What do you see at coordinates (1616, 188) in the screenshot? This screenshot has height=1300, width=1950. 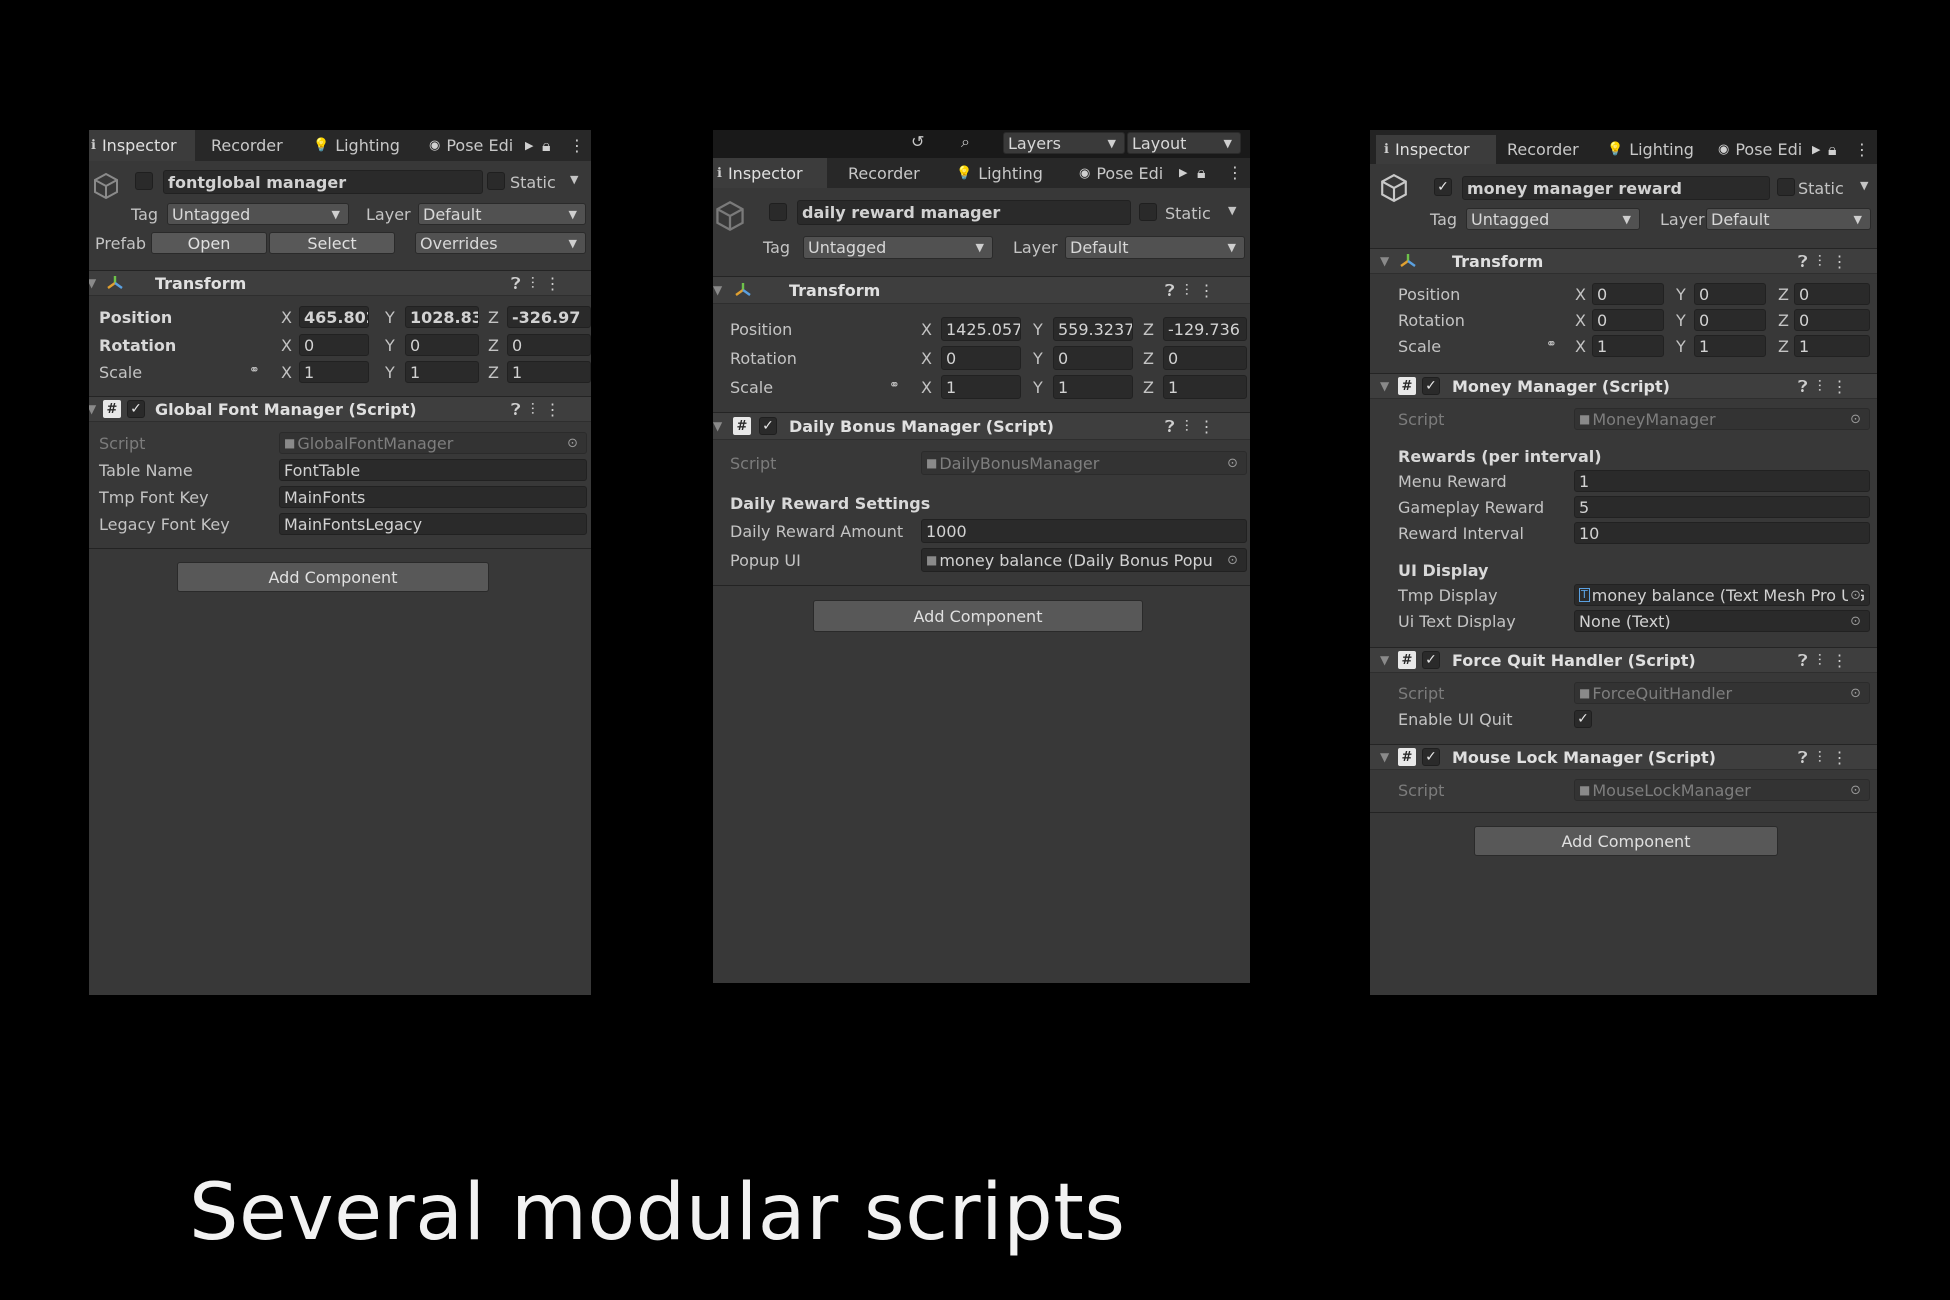 I see `object-name-field: money manager reward` at bounding box center [1616, 188].